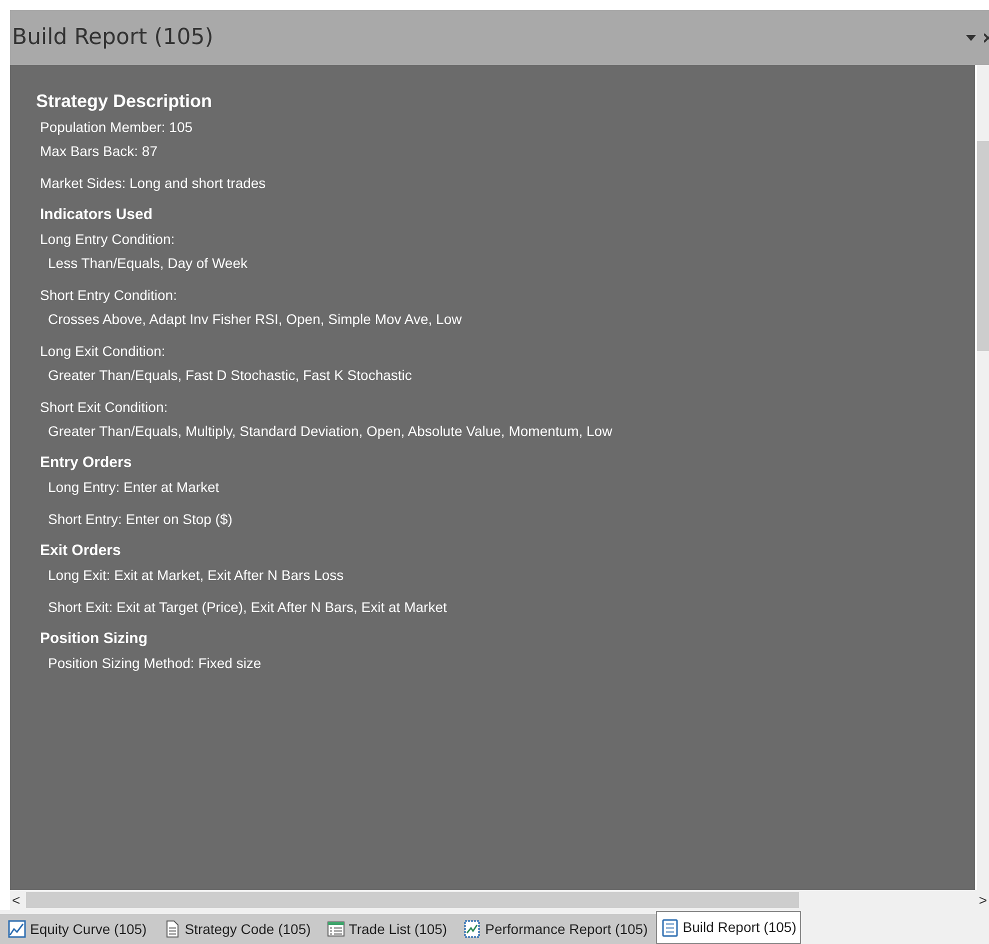 Image resolution: width=989 pixels, height=944 pixels. What do you see at coordinates (147, 263) in the screenshot?
I see `report-detail: Less Than/Equals, Day of Week` at bounding box center [147, 263].